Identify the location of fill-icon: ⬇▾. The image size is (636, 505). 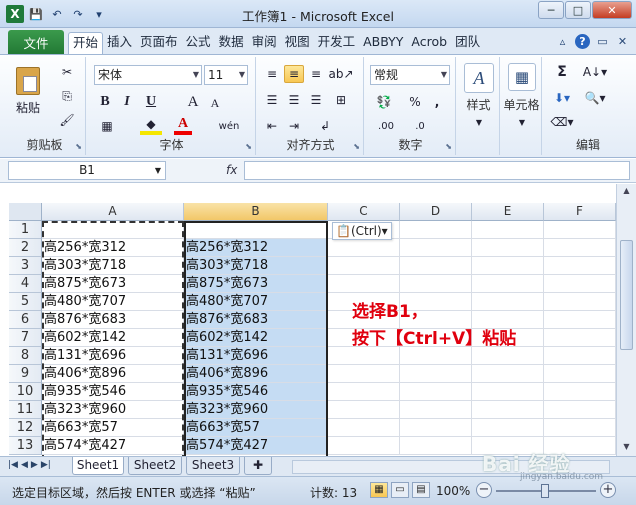
(562, 98).